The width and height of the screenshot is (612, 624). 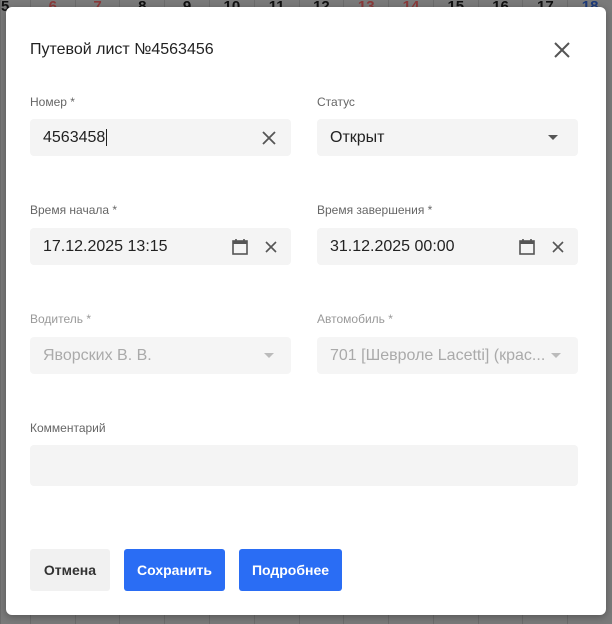 What do you see at coordinates (375, 210) in the screenshot?
I see `end-label: Время завершения *` at bounding box center [375, 210].